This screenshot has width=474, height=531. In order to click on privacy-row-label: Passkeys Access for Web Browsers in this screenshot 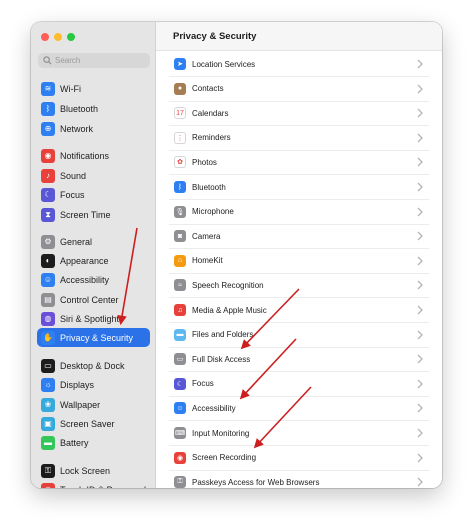, I will do `click(256, 482)`.